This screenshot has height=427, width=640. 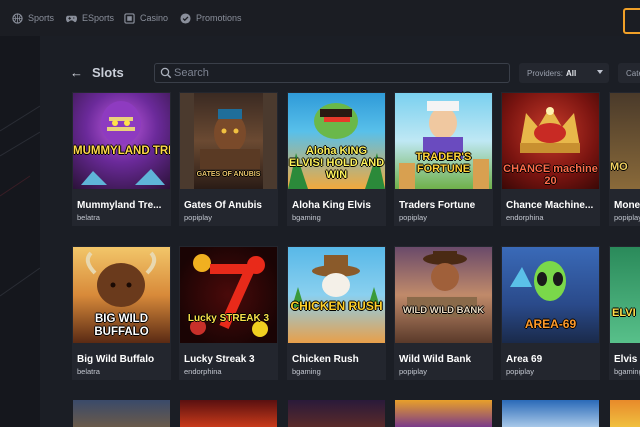 I want to click on game-art-text: MUMMYLAND TREASURES, so click(x=121, y=151).